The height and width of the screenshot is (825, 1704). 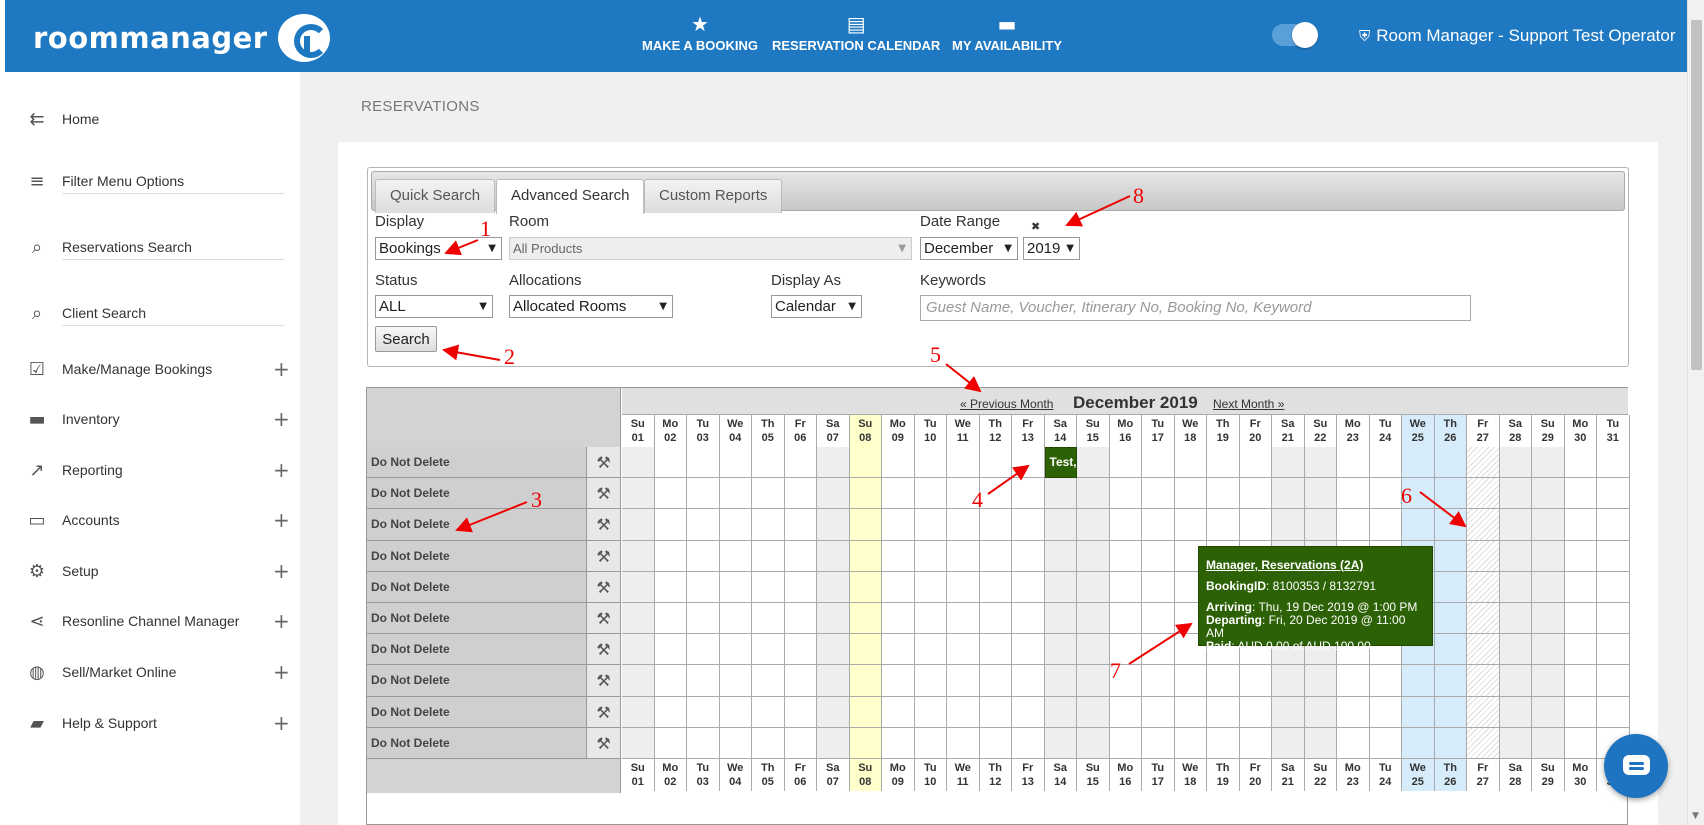 I want to click on allocations-select: Allocated Rooms ▼, so click(x=591, y=306).